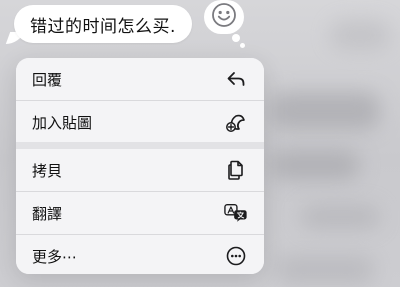  What do you see at coordinates (236, 256) in the screenshot?
I see `more-ellipsis-icon` at bounding box center [236, 256].